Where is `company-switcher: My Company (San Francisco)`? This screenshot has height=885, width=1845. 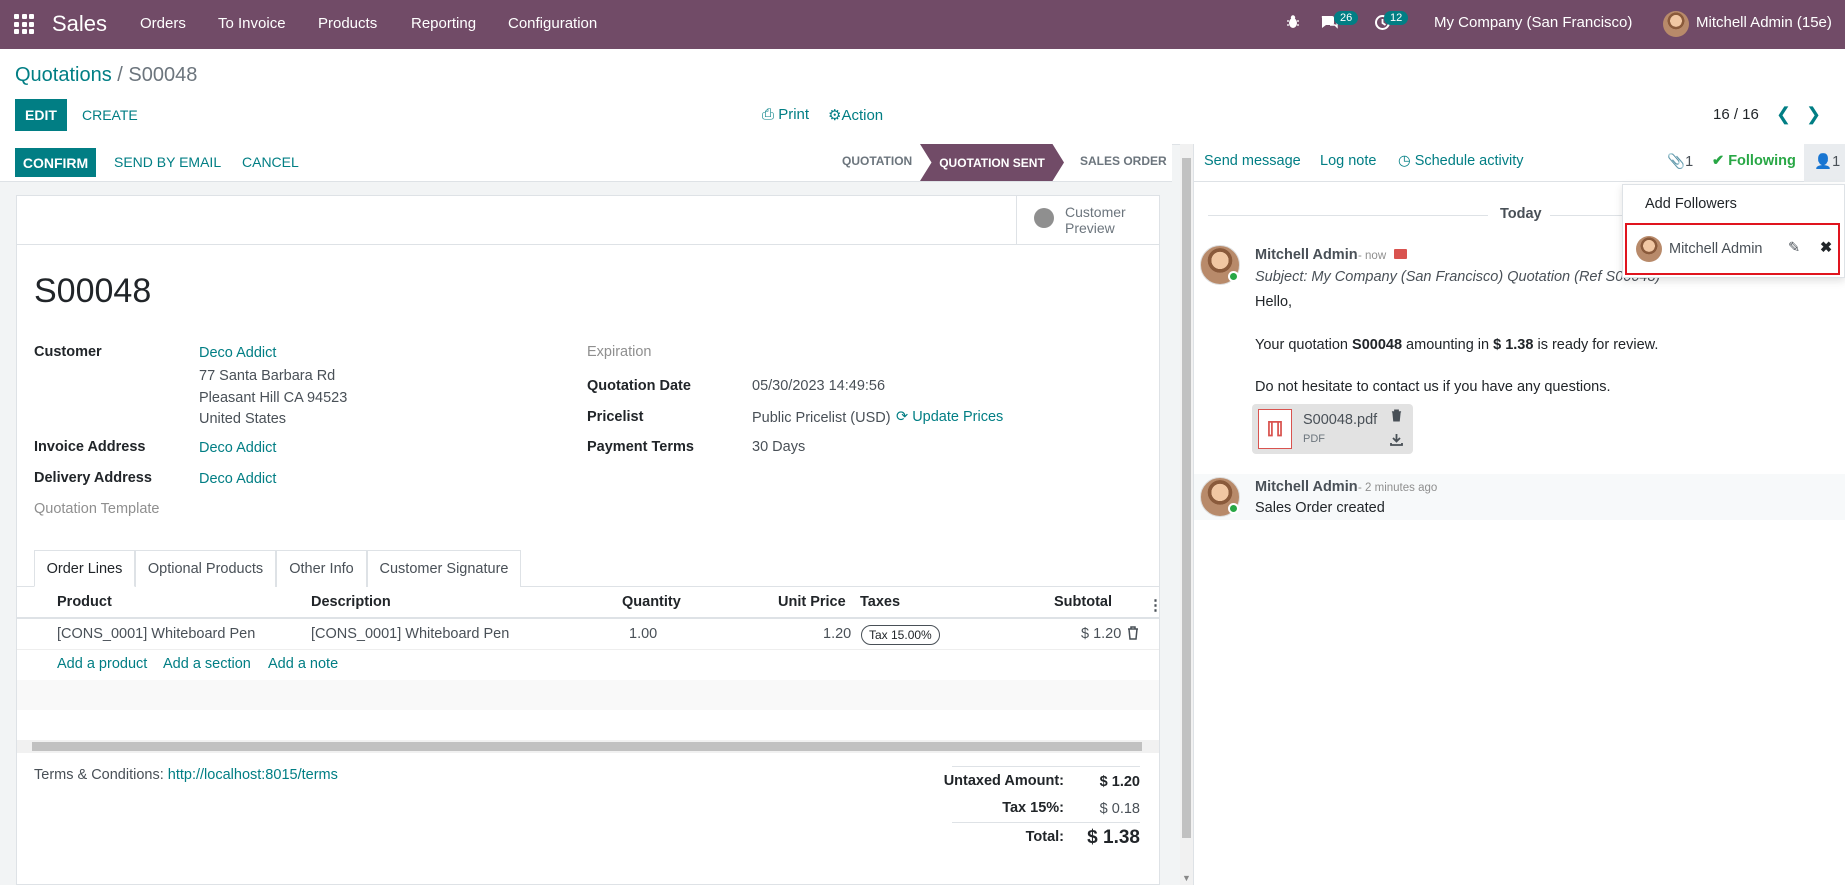
company-switcher: My Company (San Francisco) is located at coordinates (1533, 22).